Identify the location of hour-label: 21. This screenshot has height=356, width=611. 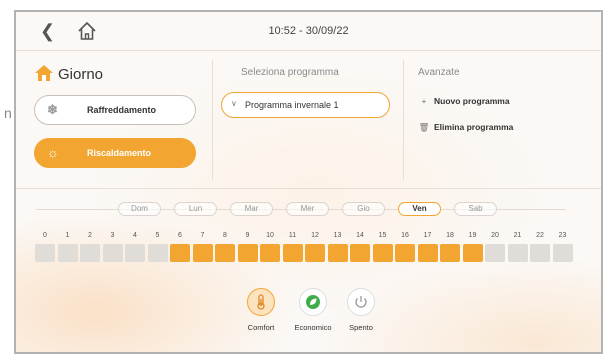
(517, 235).